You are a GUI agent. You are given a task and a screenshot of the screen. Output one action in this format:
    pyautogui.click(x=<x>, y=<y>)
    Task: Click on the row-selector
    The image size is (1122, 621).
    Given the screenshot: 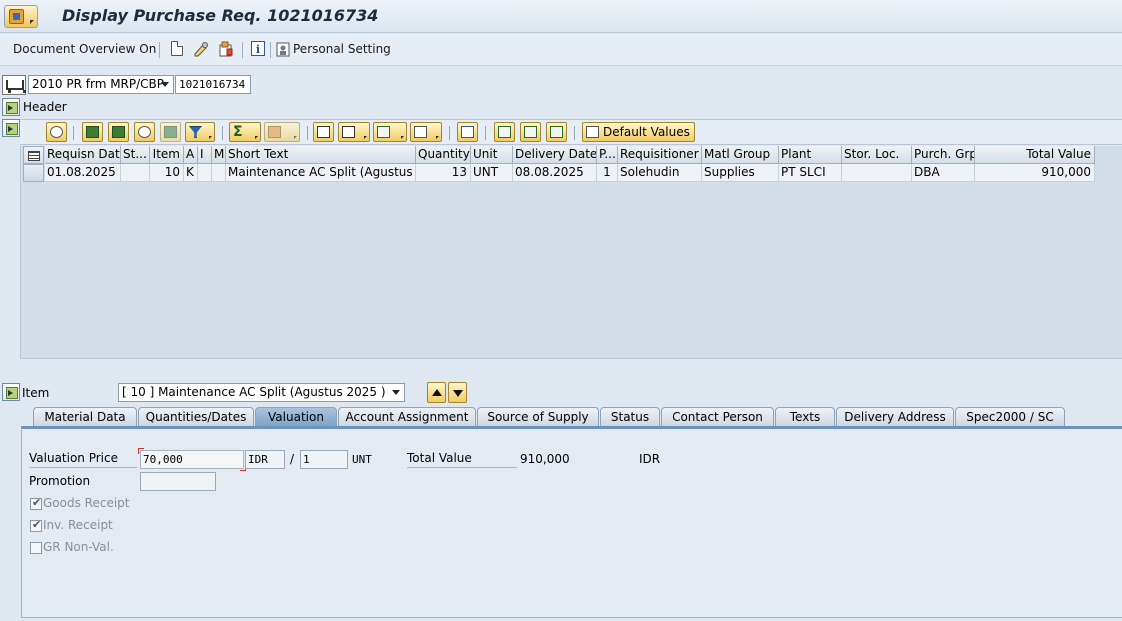 What is the action you would take?
    pyautogui.click(x=33, y=173)
    